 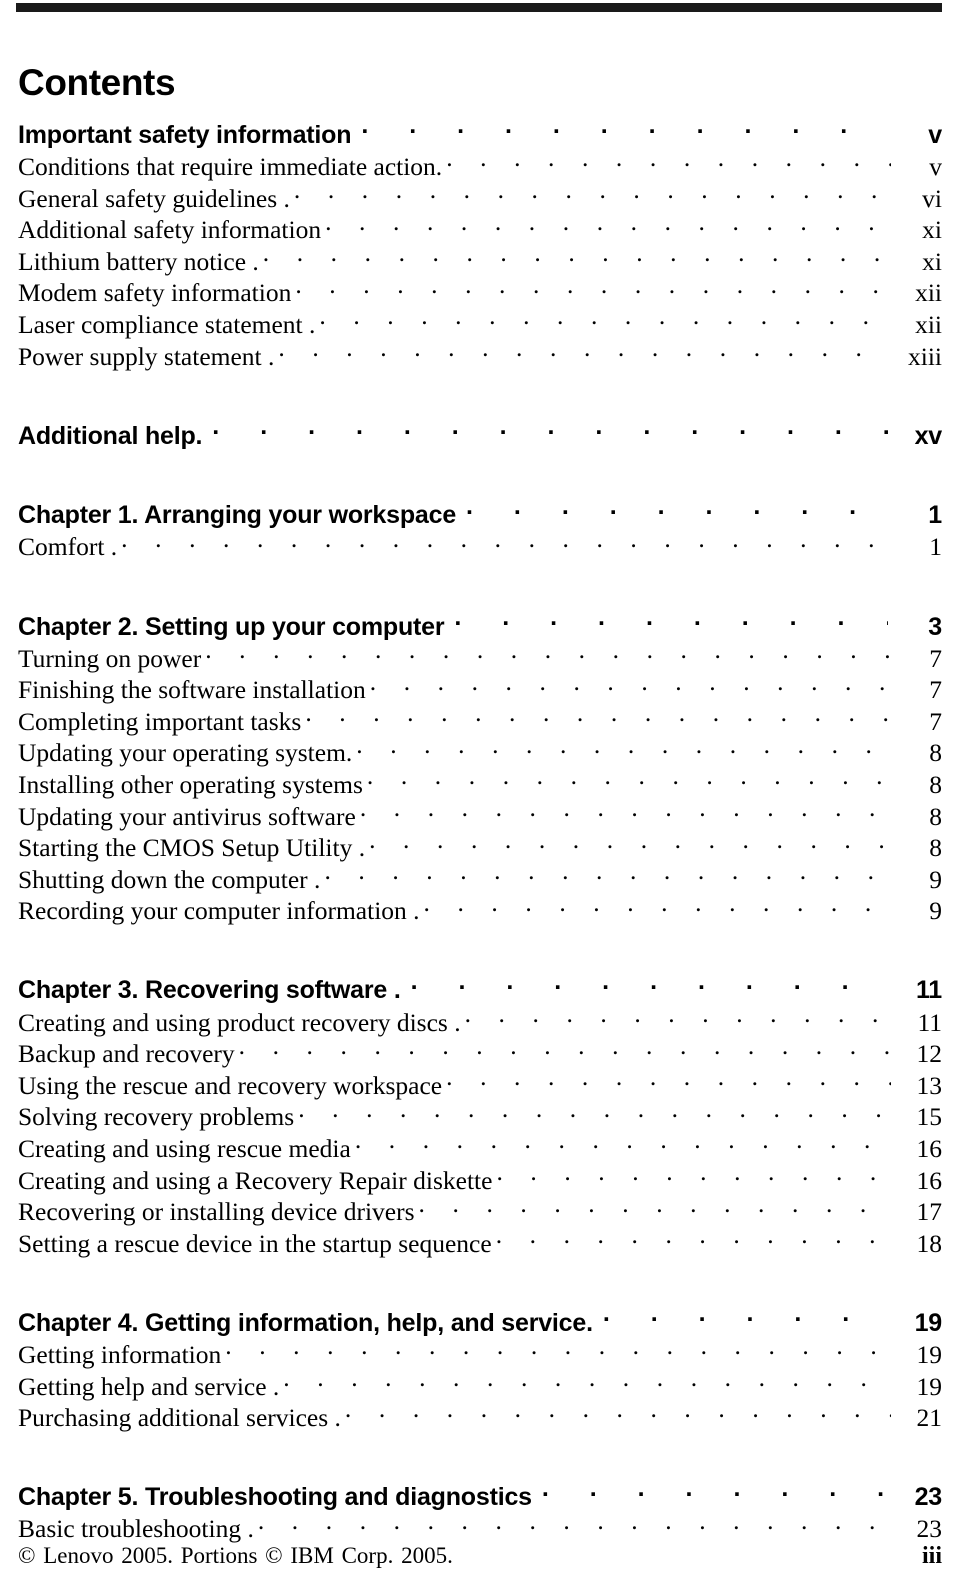 What do you see at coordinates (928, 325) in the screenshot?
I see `toc-entry-page-number: xii` at bounding box center [928, 325].